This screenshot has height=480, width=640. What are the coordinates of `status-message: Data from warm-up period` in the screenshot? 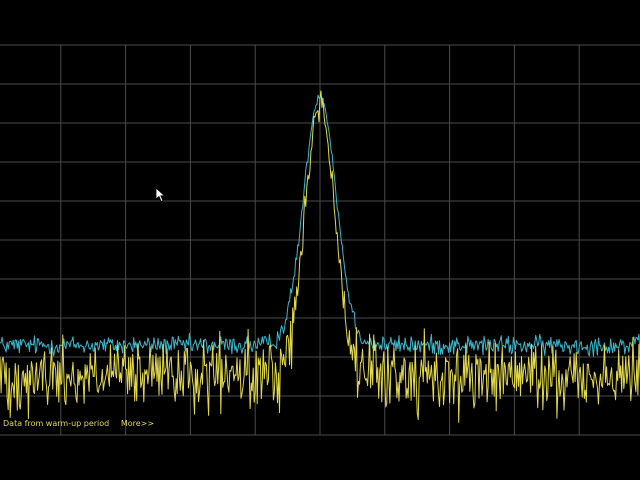 It's located at (56, 423).